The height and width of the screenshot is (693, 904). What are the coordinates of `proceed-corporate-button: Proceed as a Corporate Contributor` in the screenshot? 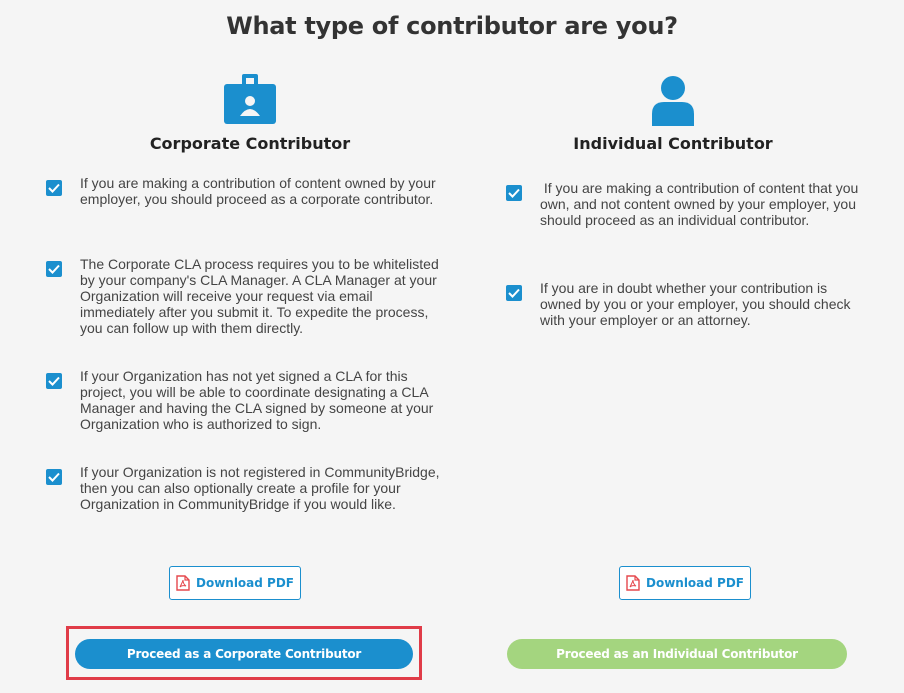 It's located at (244, 654).